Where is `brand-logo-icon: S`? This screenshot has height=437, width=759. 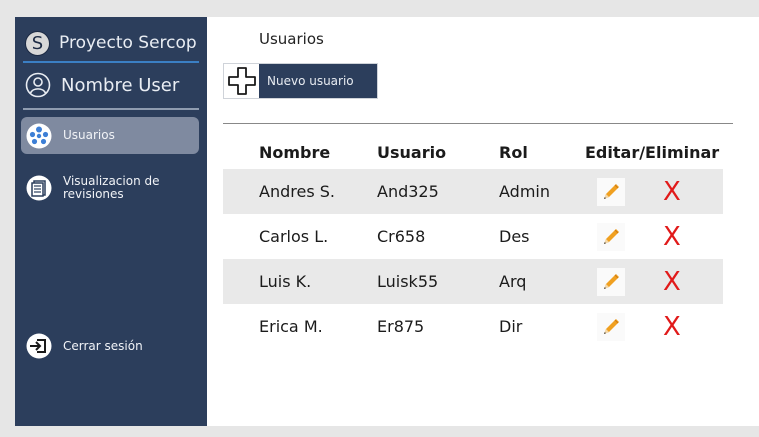 brand-logo-icon: S is located at coordinates (37, 43).